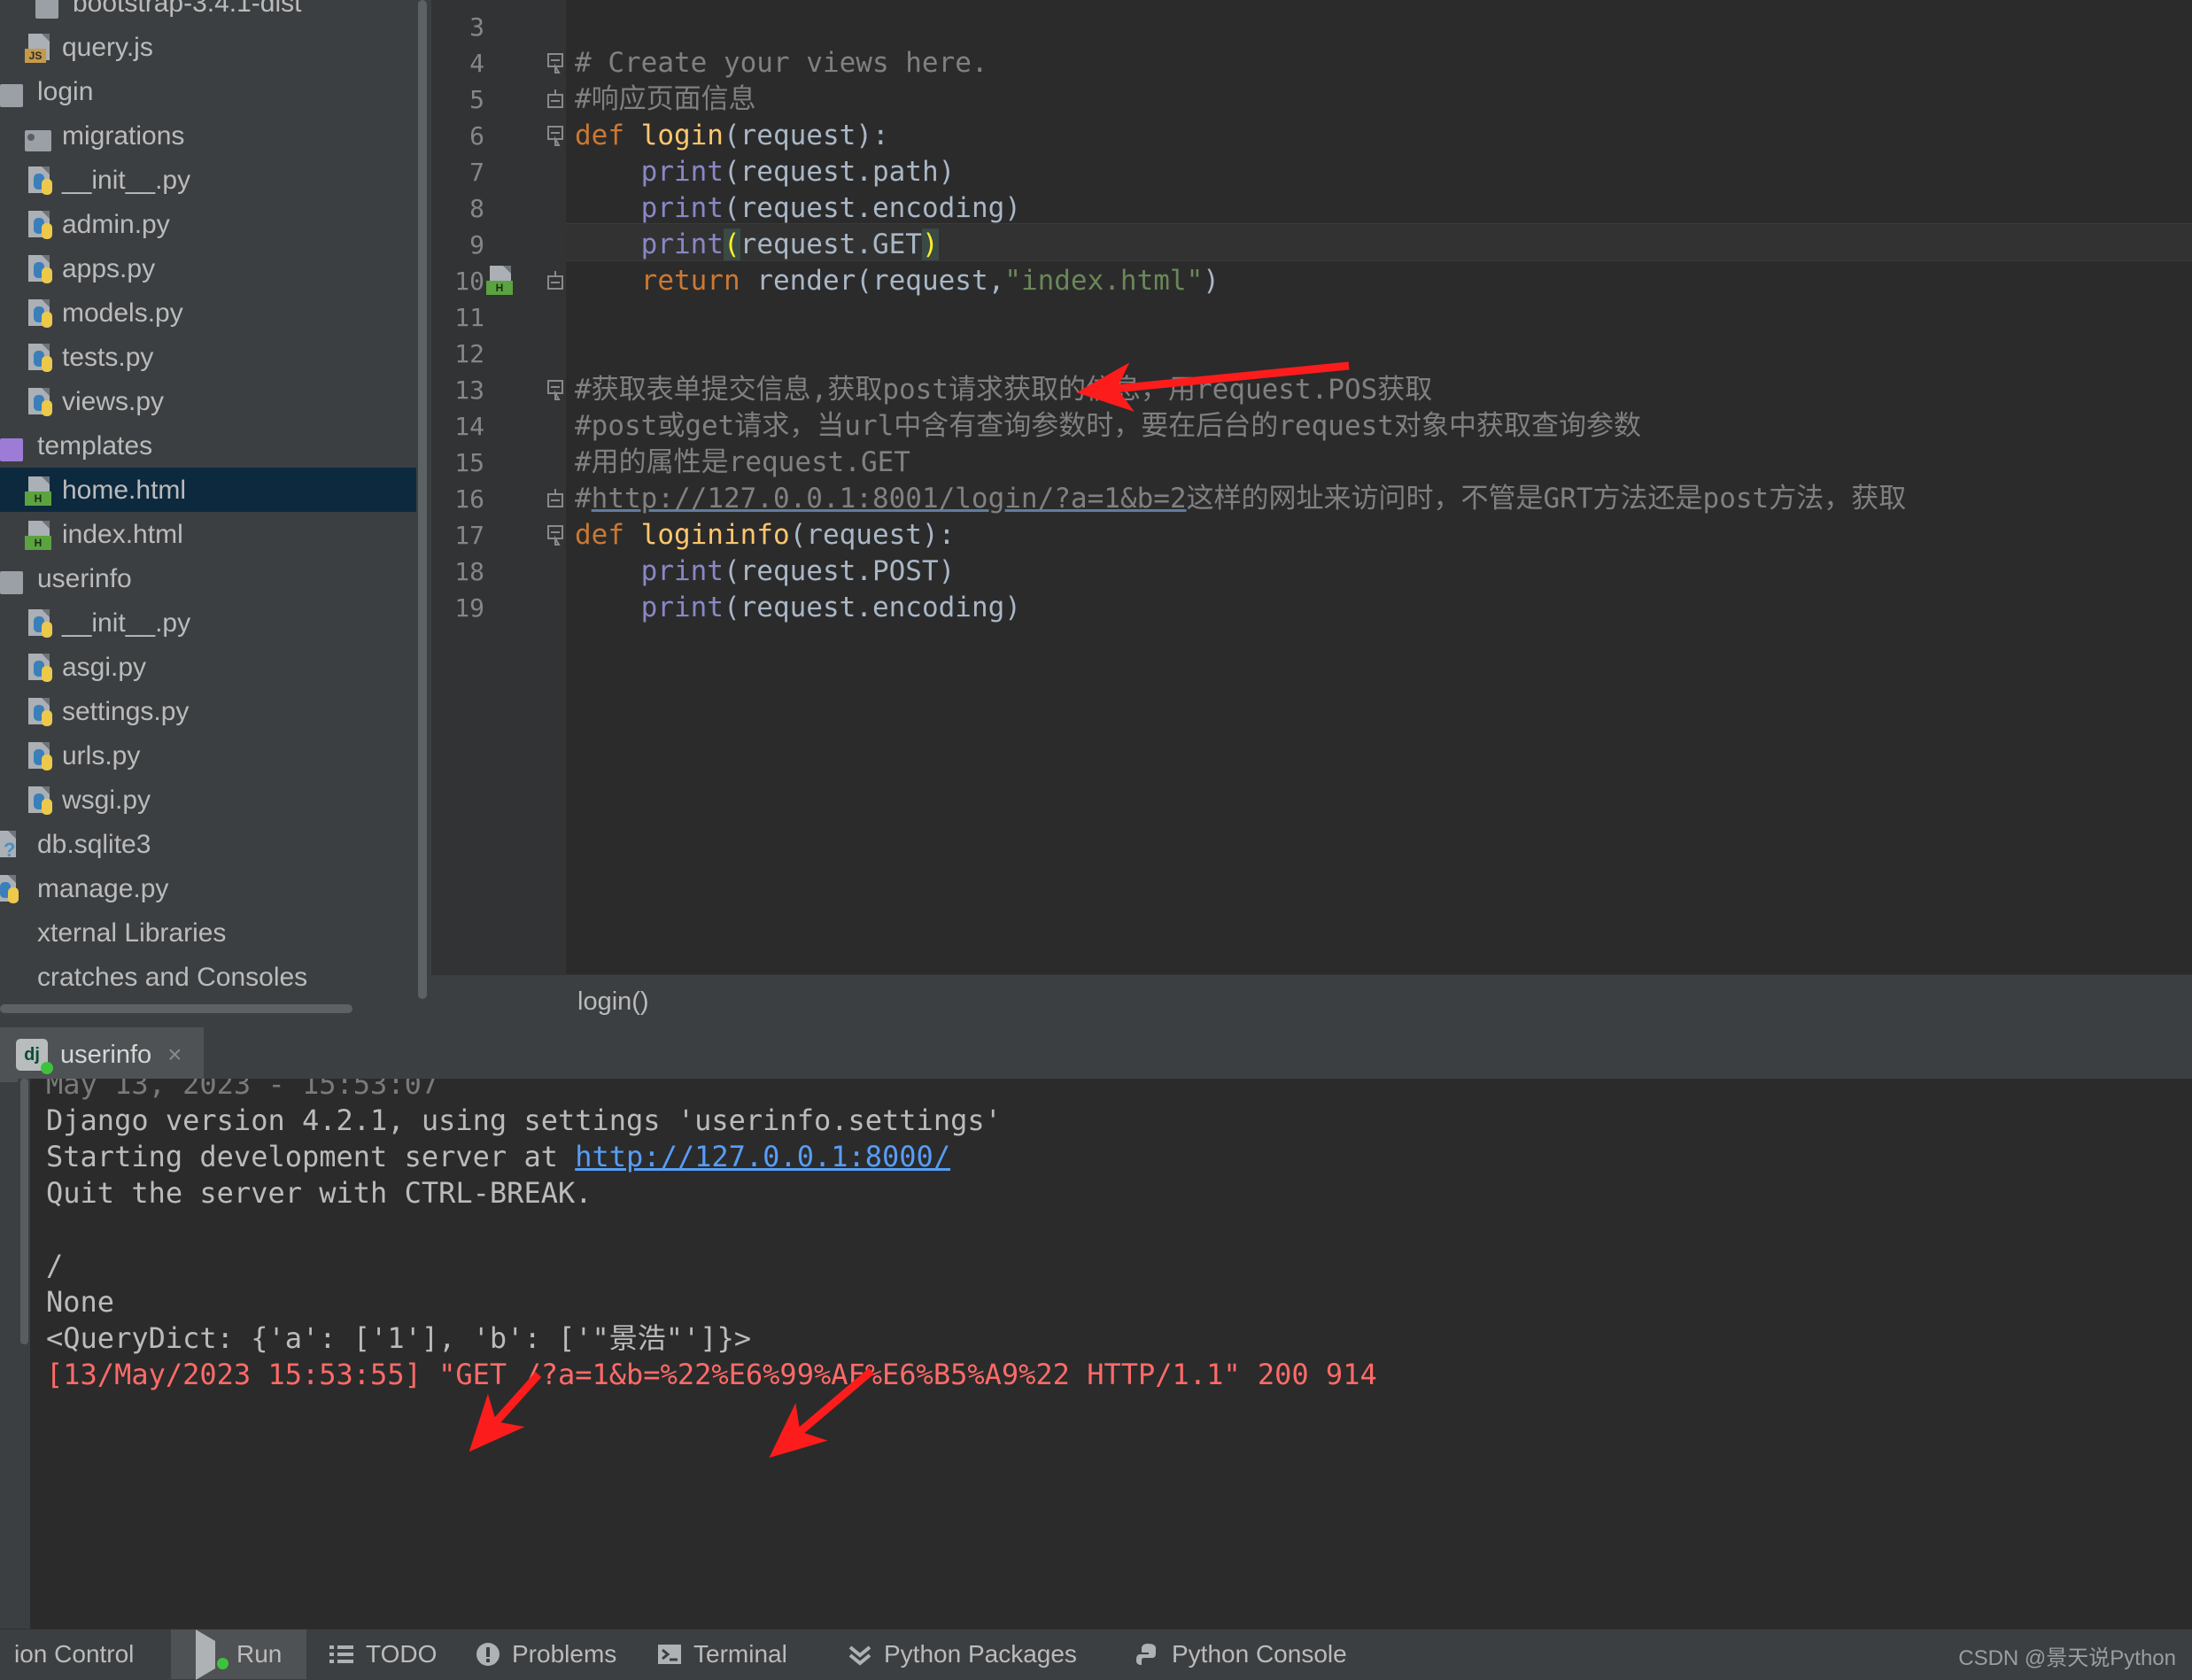 Image resolution: width=2192 pixels, height=1680 pixels. What do you see at coordinates (501, 280) in the screenshot?
I see `gutter-html-file-icon: H` at bounding box center [501, 280].